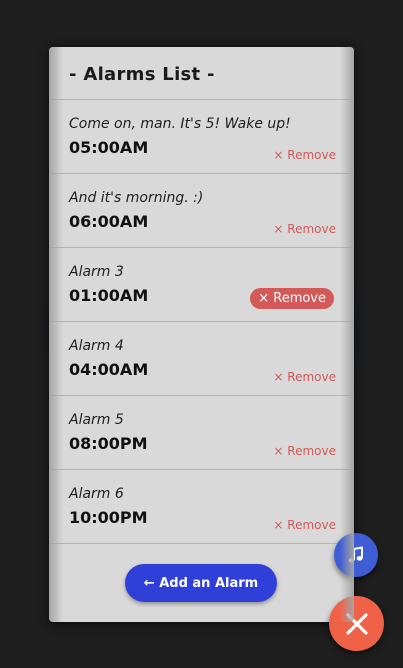  I want to click on alarm-name: Alarm 5, so click(96, 420).